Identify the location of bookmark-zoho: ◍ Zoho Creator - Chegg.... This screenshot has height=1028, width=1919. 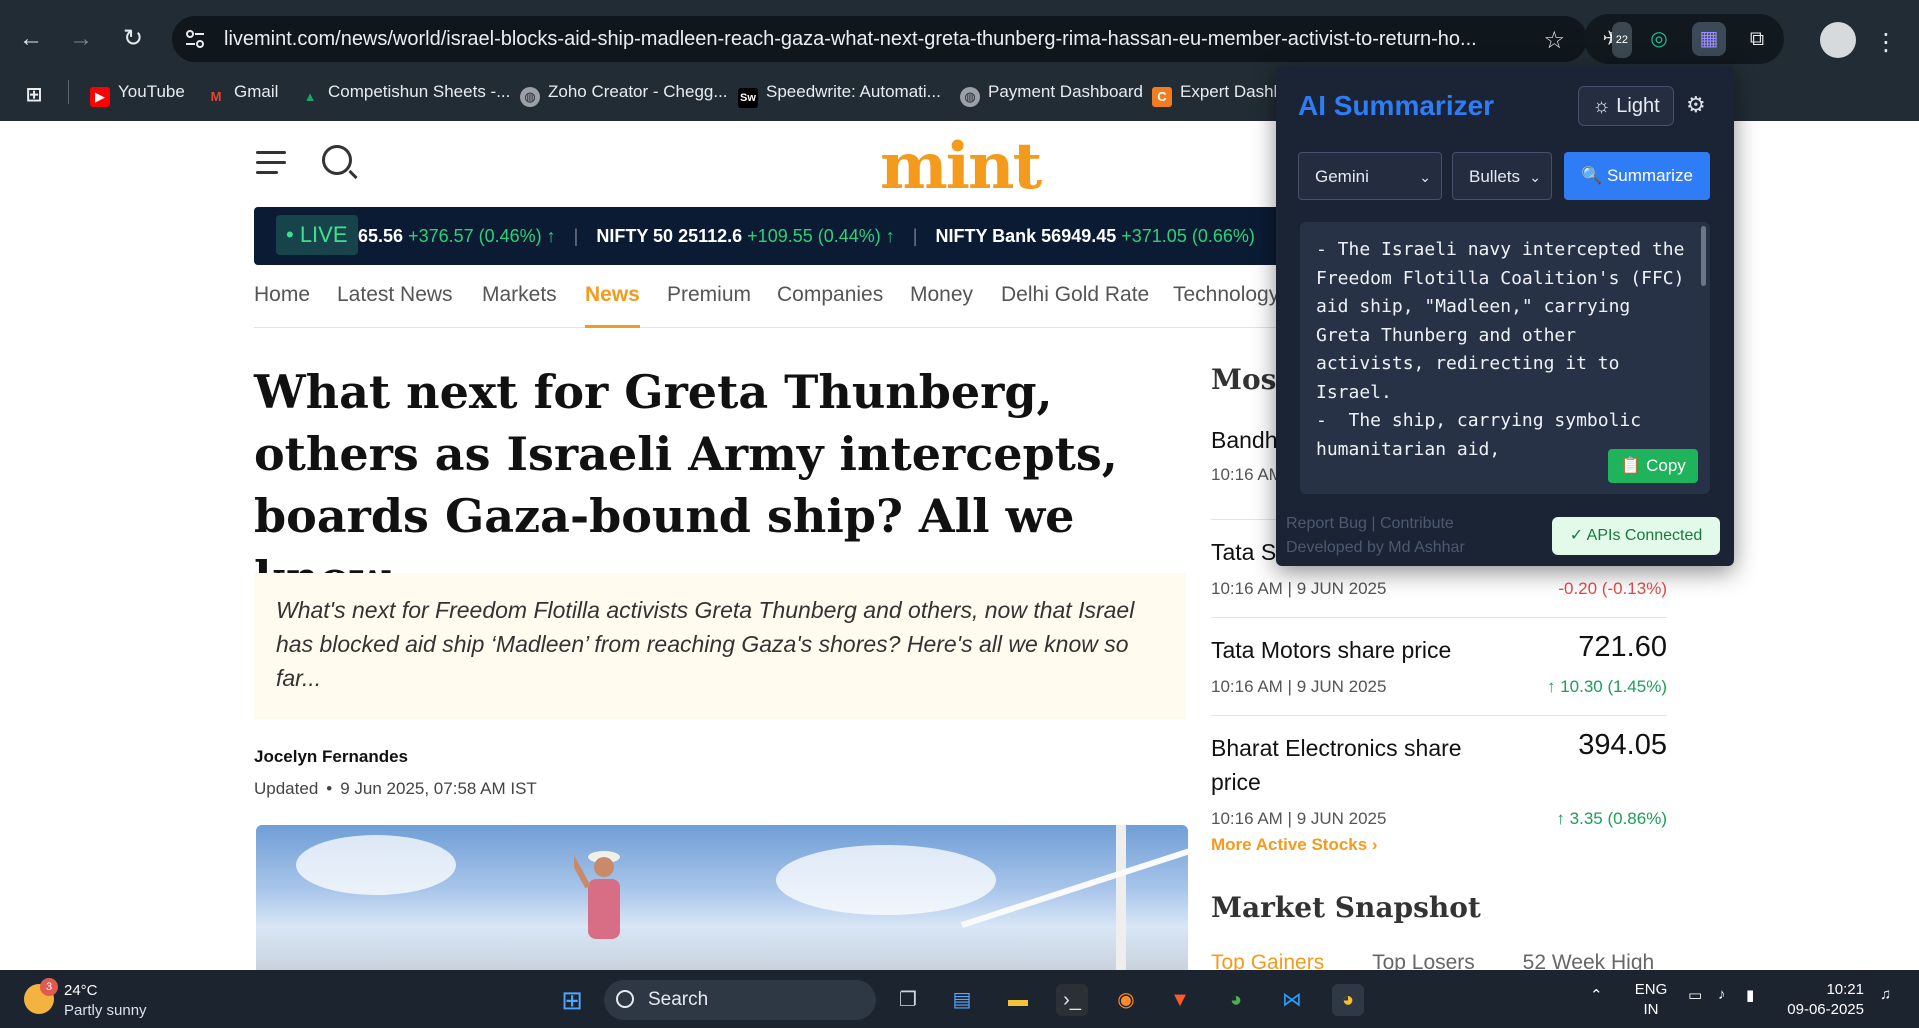
(624, 93).